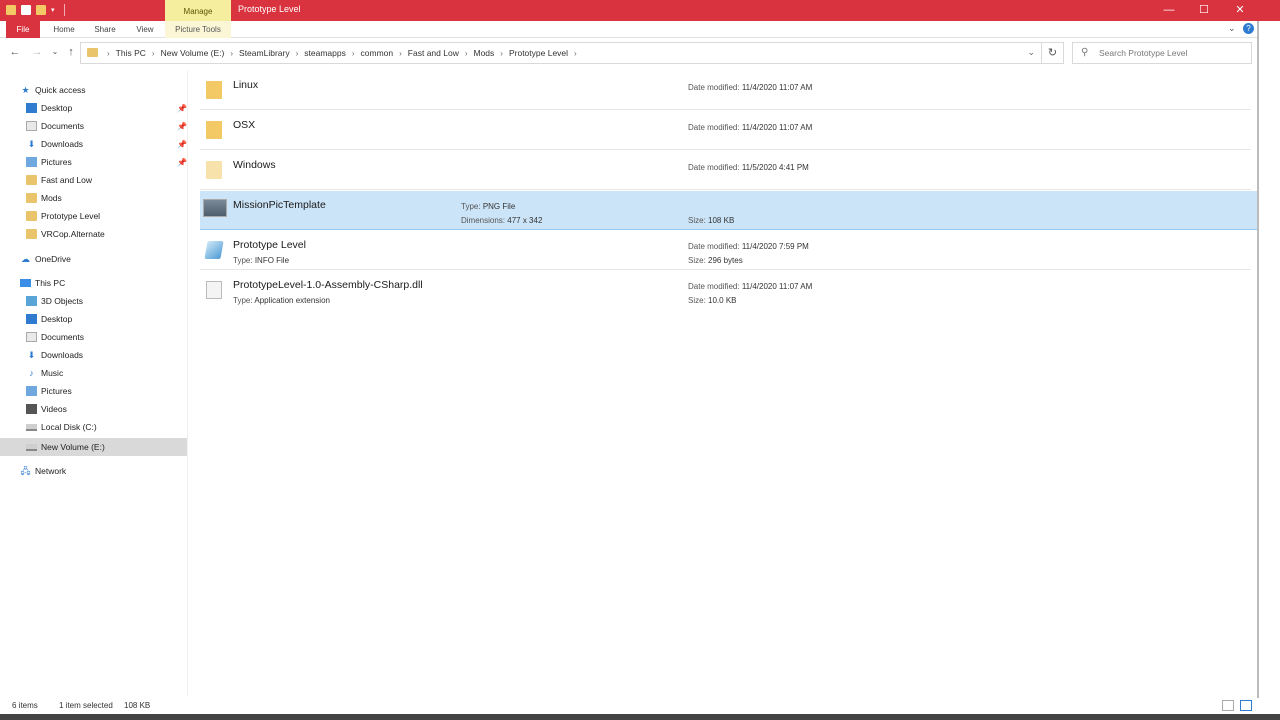 The width and height of the screenshot is (1280, 720). I want to click on recent-locations-chevron-icon: ⌄, so click(55, 52).